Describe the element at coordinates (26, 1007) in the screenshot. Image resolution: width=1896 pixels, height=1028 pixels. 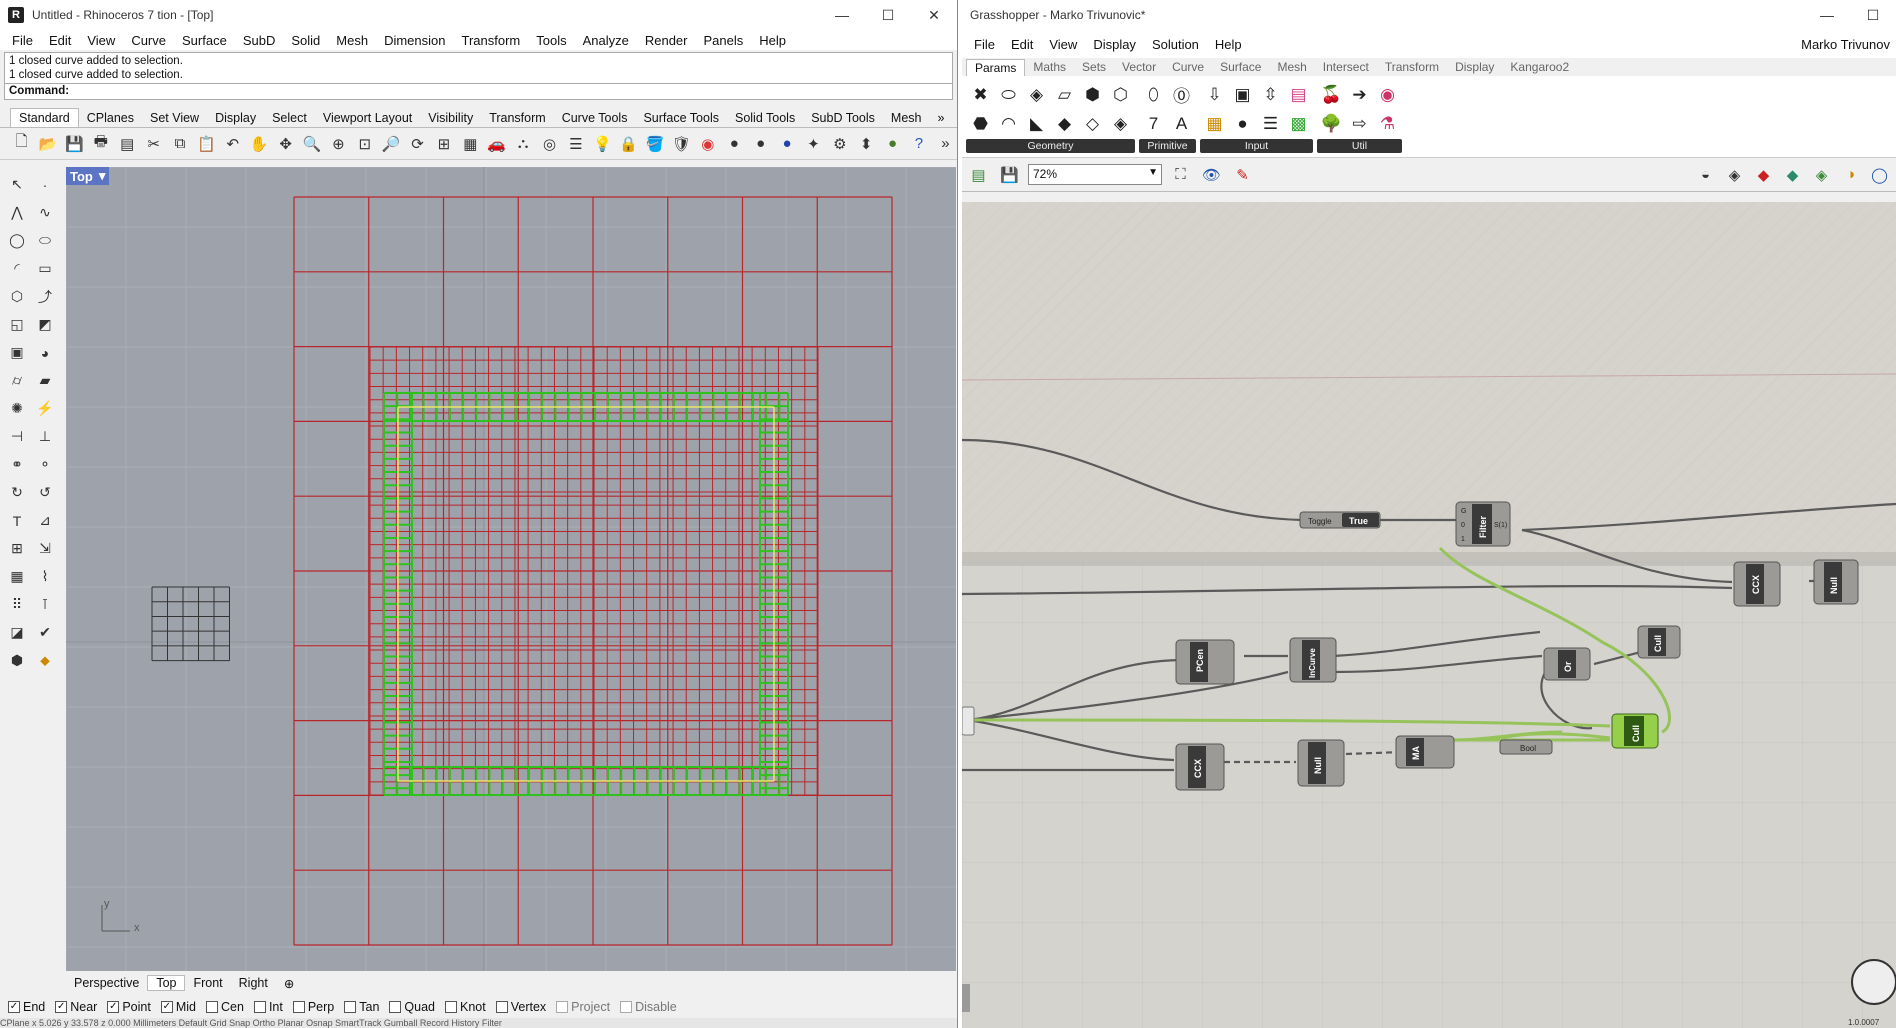
I see `osnap-end: ✓ End` at that location.